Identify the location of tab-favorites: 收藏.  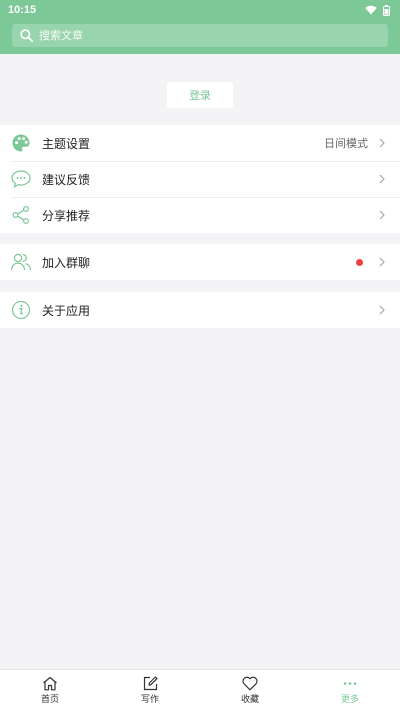
(250, 690).